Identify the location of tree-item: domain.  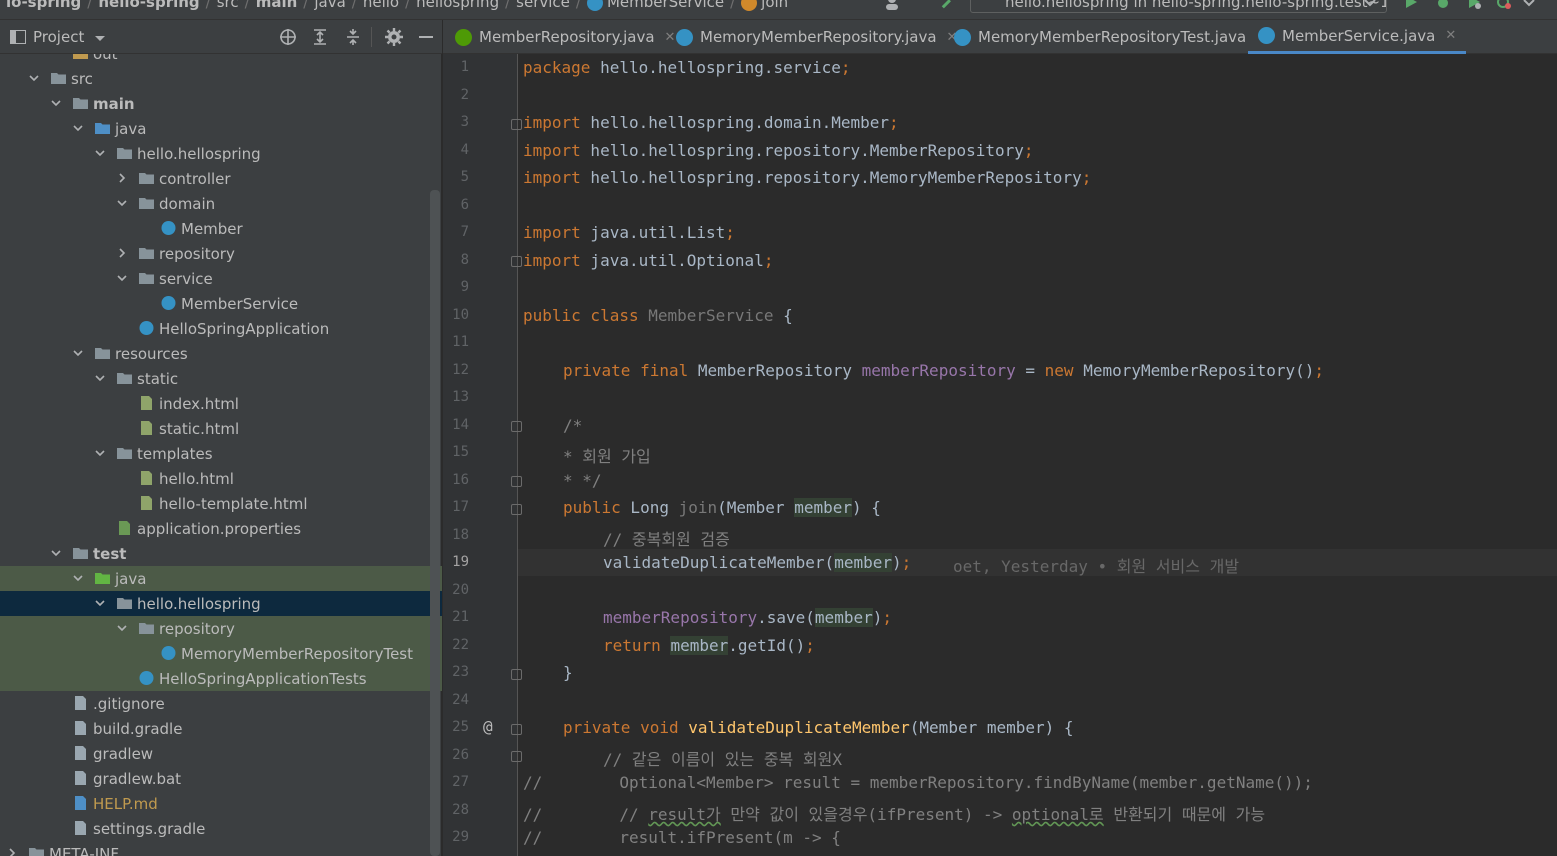
(221, 203).